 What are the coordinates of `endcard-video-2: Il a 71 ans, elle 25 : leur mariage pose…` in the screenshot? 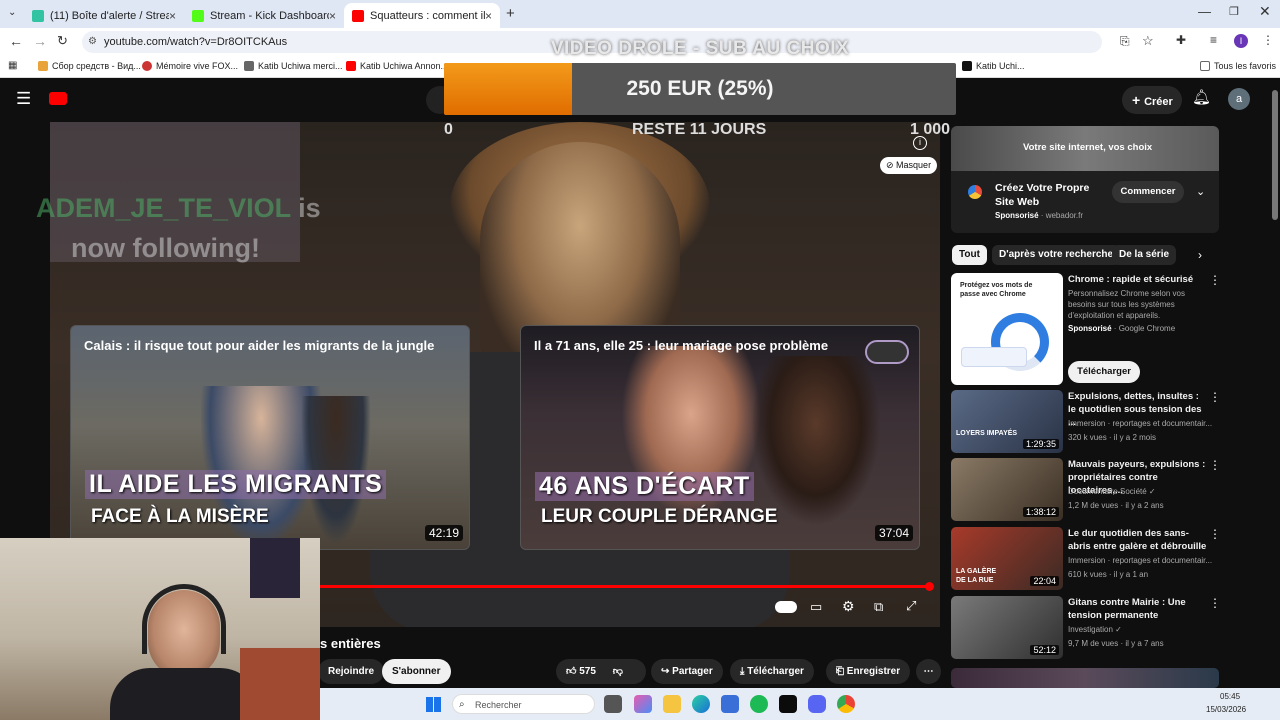 It's located at (720, 437).